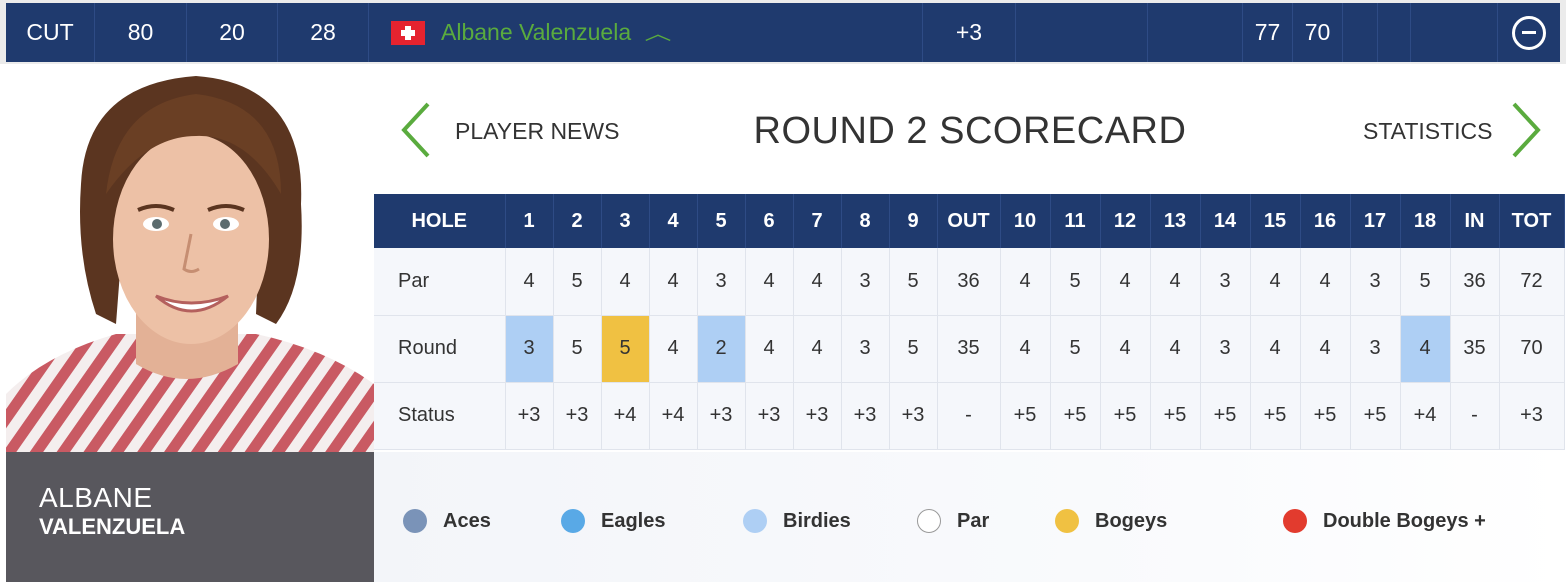 The image size is (1566, 582). I want to click on legend-item-bogeys: Bogeys, so click(1111, 521).